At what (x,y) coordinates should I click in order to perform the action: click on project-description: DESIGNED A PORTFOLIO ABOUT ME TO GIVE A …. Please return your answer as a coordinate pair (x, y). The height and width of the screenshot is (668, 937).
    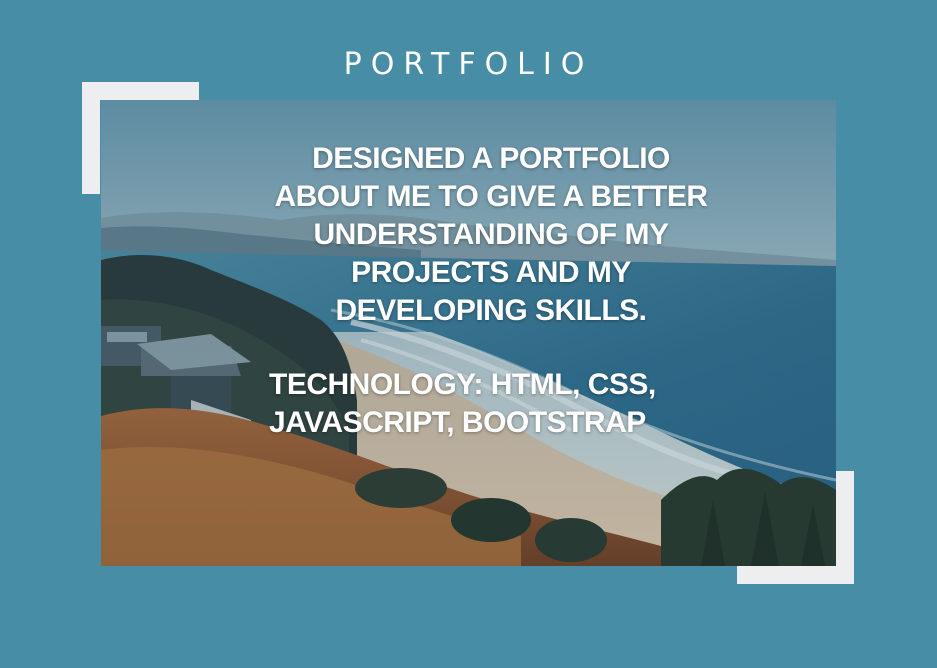
    Looking at the image, I should click on (491, 234).